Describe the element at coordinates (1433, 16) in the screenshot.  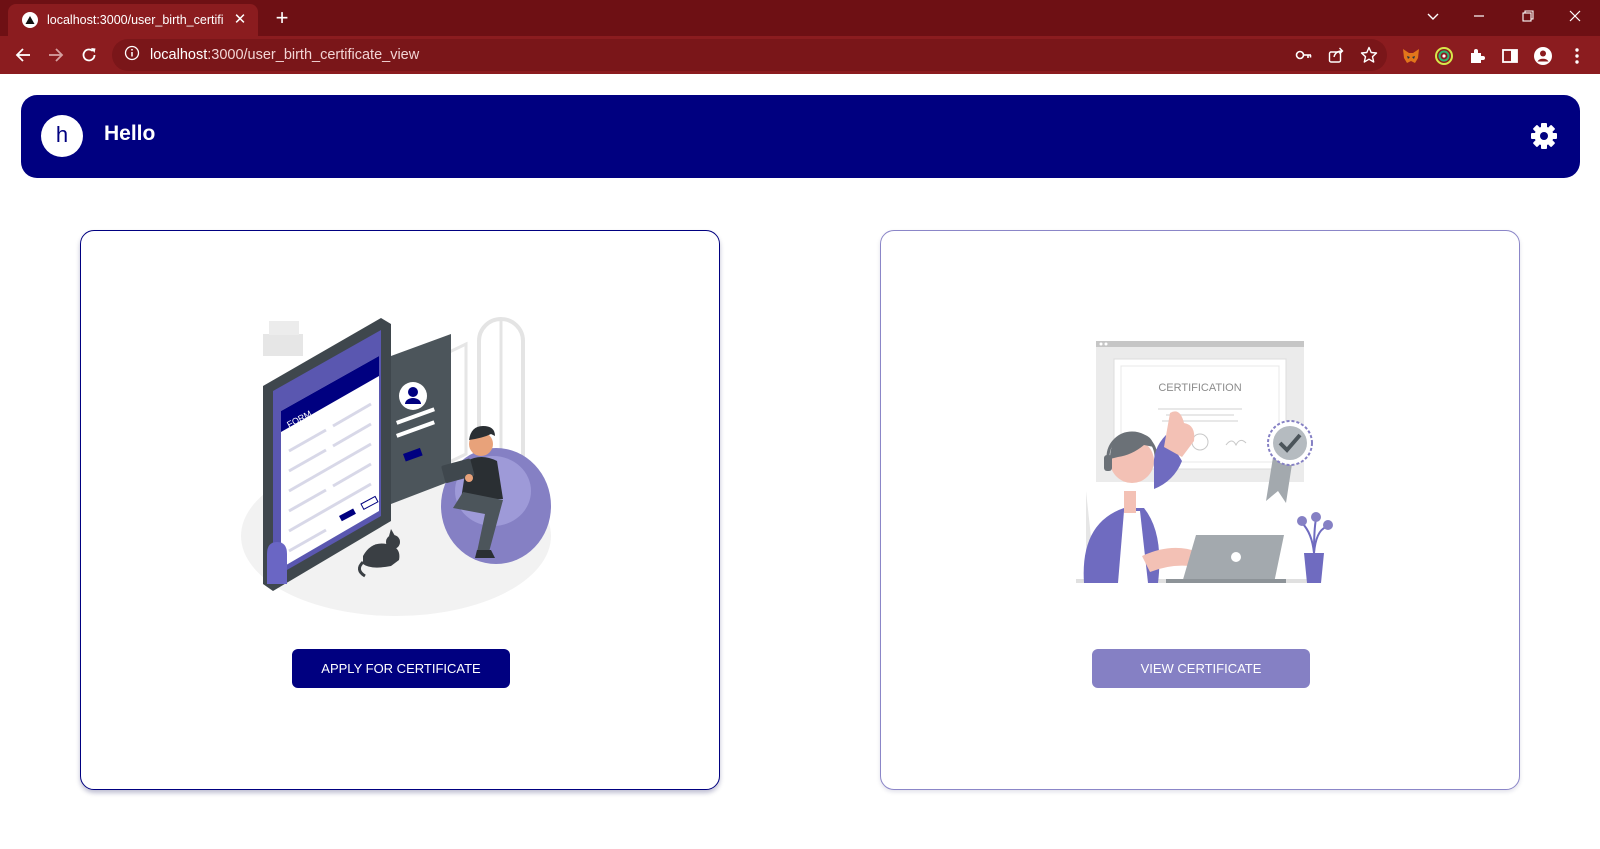
I see `tab-search-icon` at that location.